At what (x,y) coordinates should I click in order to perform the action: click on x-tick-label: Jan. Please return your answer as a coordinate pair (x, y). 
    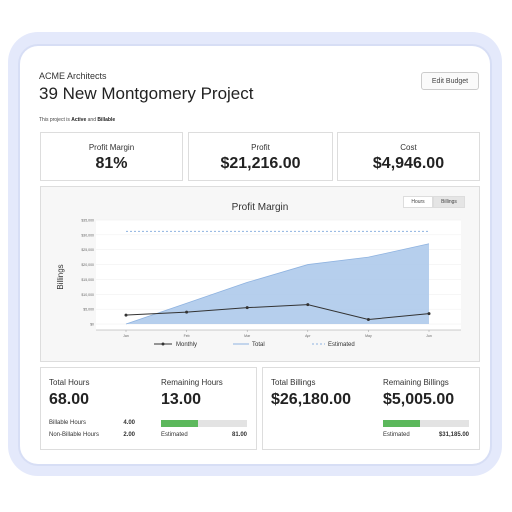
    Looking at the image, I should click on (126, 336).